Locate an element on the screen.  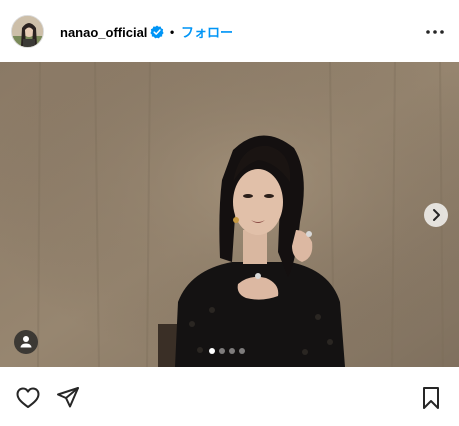
next-slide-button is located at coordinates (436, 215).